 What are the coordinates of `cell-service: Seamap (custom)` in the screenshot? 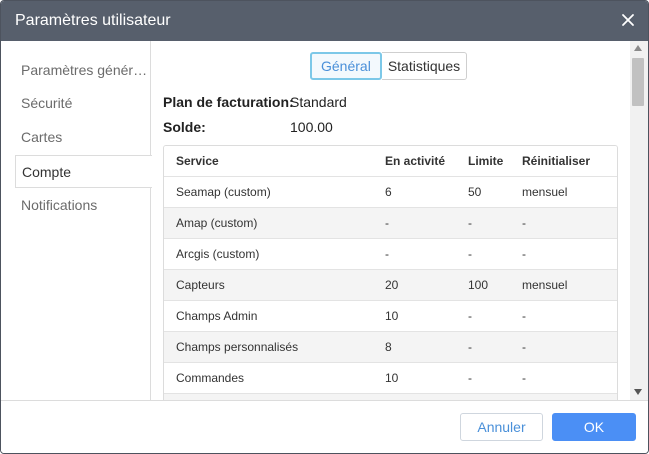 It's located at (223, 192).